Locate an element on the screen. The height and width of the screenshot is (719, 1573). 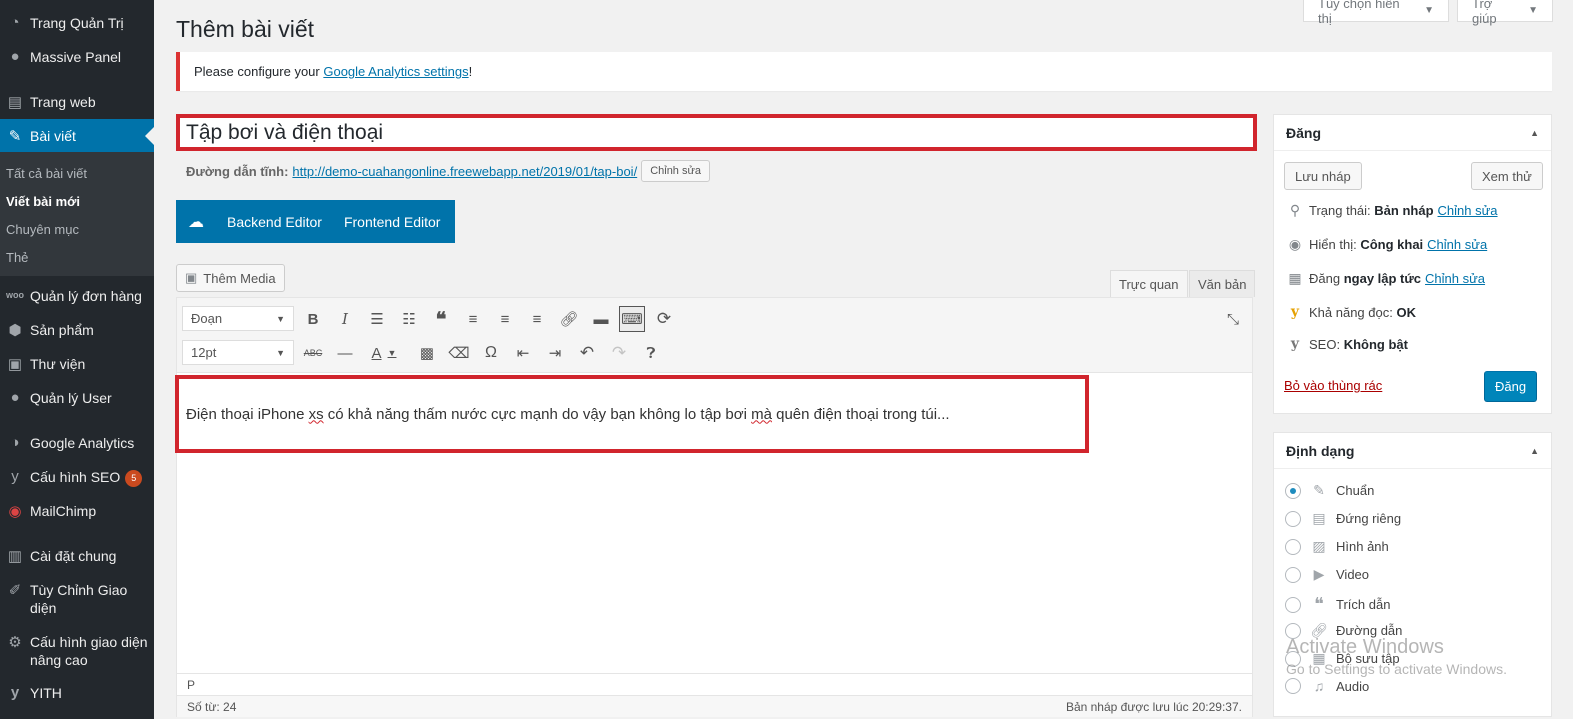
sidebar-item-posts: ✎ Bài viết is located at coordinates (77, 135).